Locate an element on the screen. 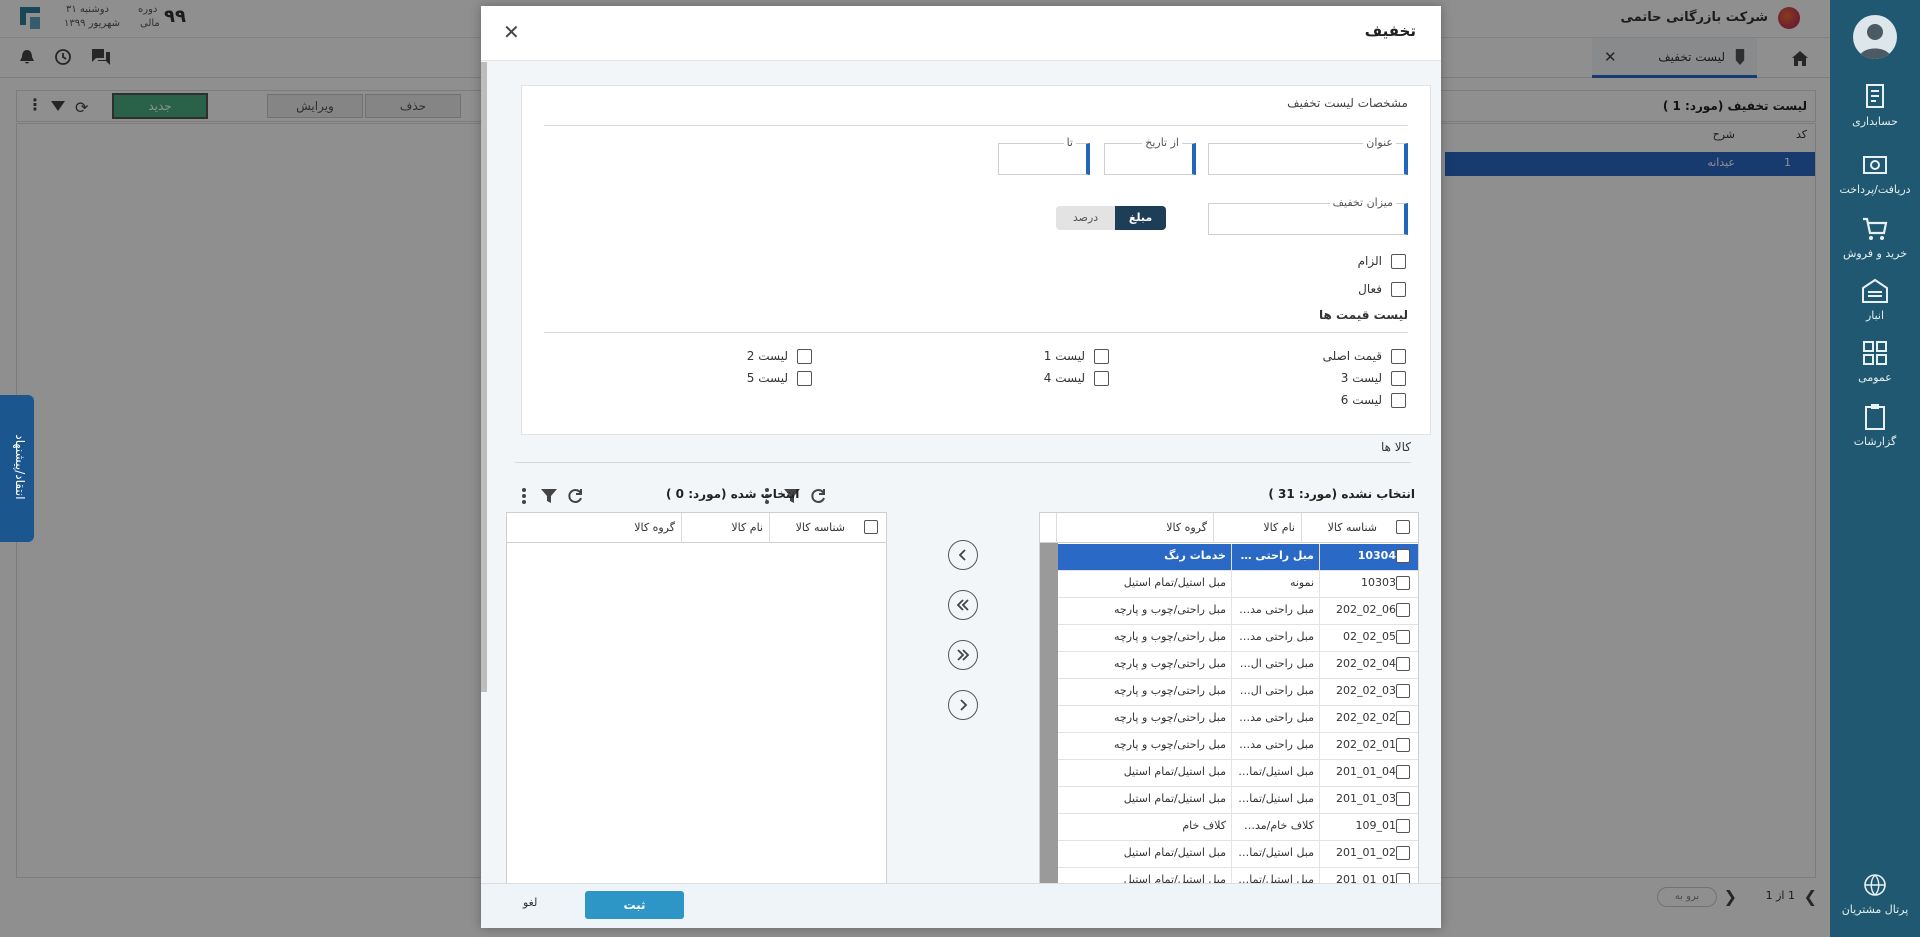 The height and width of the screenshot is (937, 1920). price-list-main-checkbox is located at coordinates (1398, 356).